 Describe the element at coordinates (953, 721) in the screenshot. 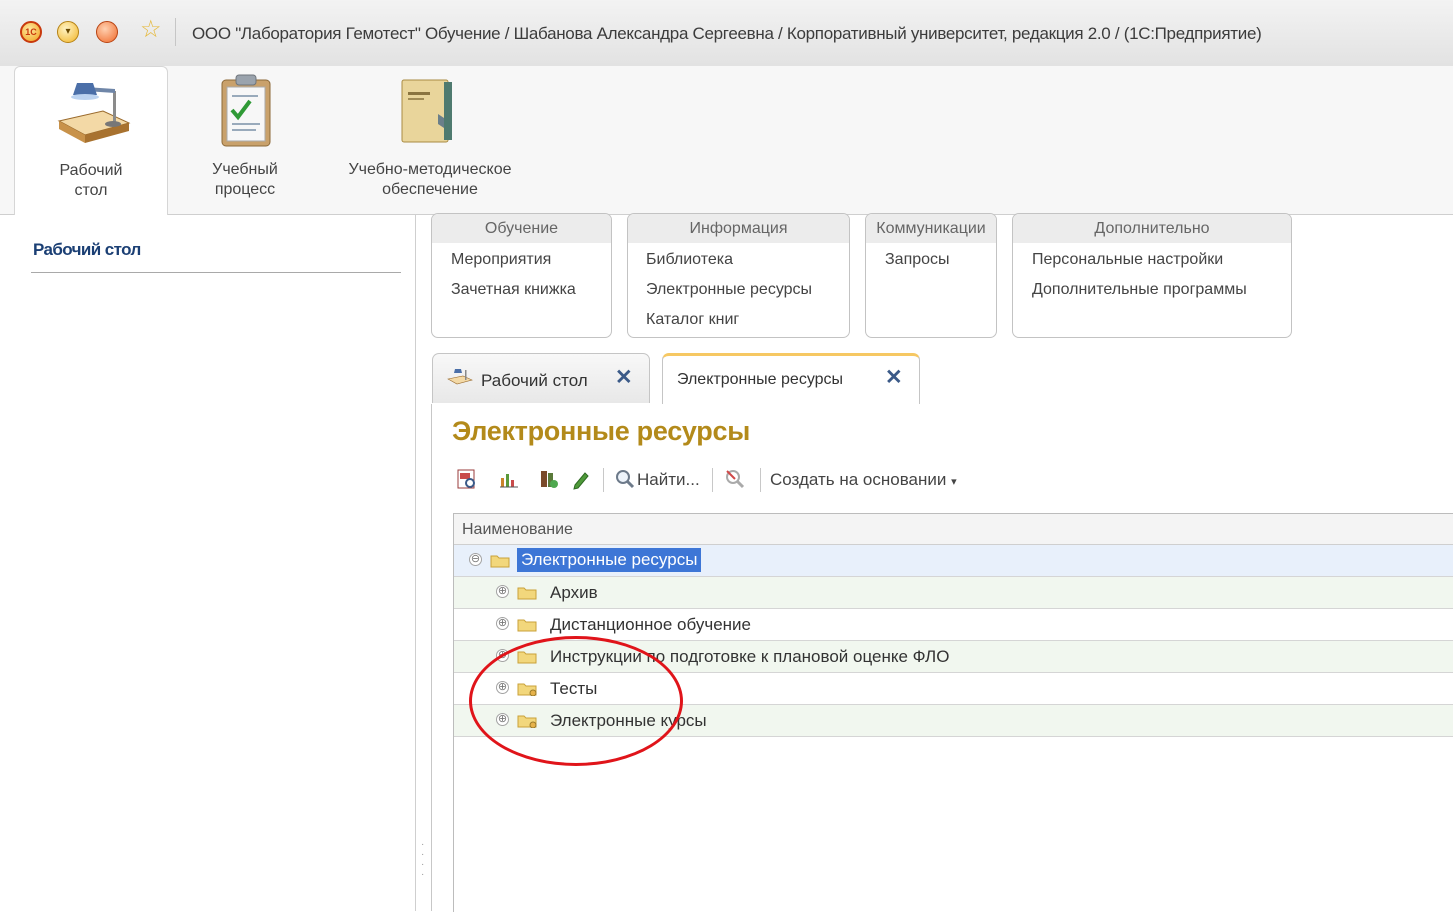

I see `tree-row: ⊕ Электронные курсы` at that location.